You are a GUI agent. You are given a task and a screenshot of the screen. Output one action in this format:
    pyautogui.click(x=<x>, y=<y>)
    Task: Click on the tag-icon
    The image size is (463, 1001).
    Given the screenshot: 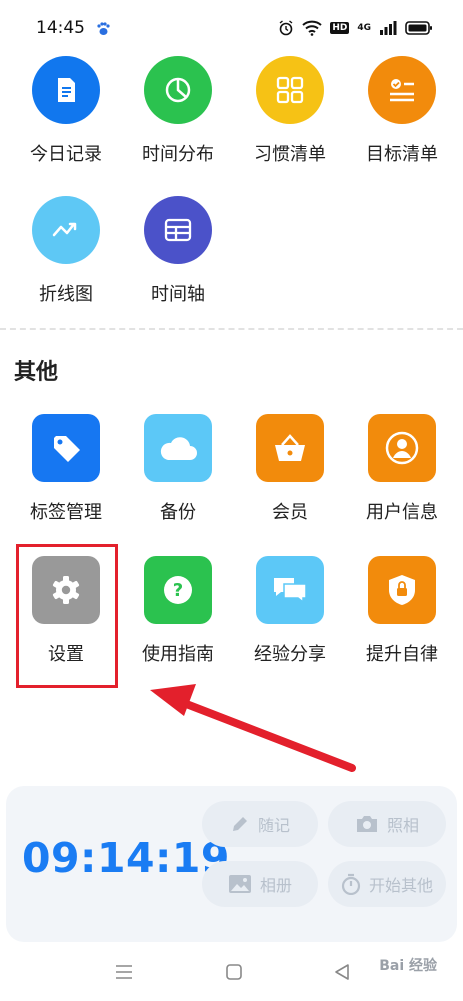 What is the action you would take?
    pyautogui.click(x=66, y=448)
    